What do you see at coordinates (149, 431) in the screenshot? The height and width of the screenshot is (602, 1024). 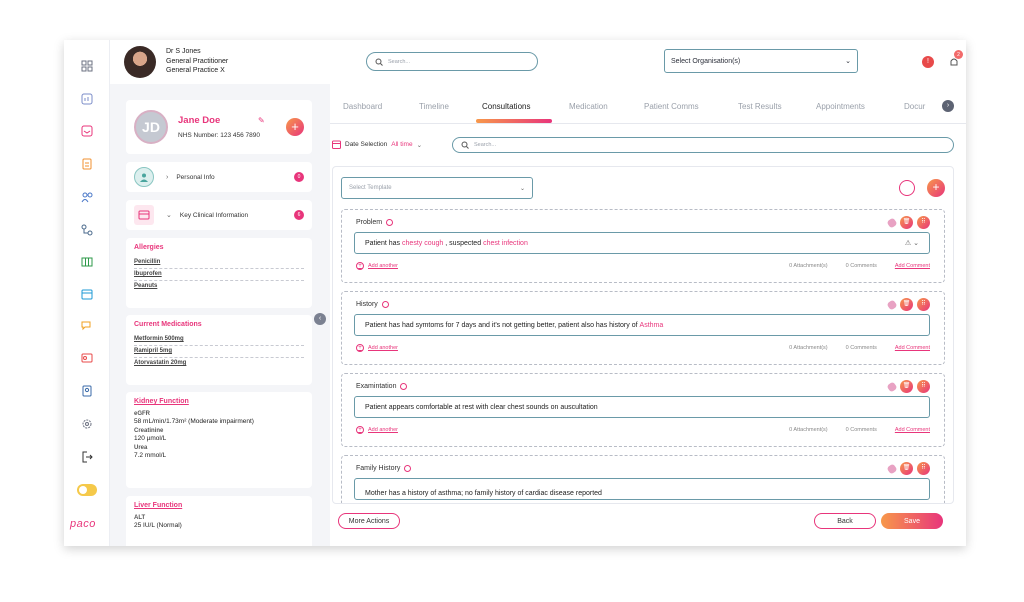 I see `lab-key: Creatinine` at bounding box center [149, 431].